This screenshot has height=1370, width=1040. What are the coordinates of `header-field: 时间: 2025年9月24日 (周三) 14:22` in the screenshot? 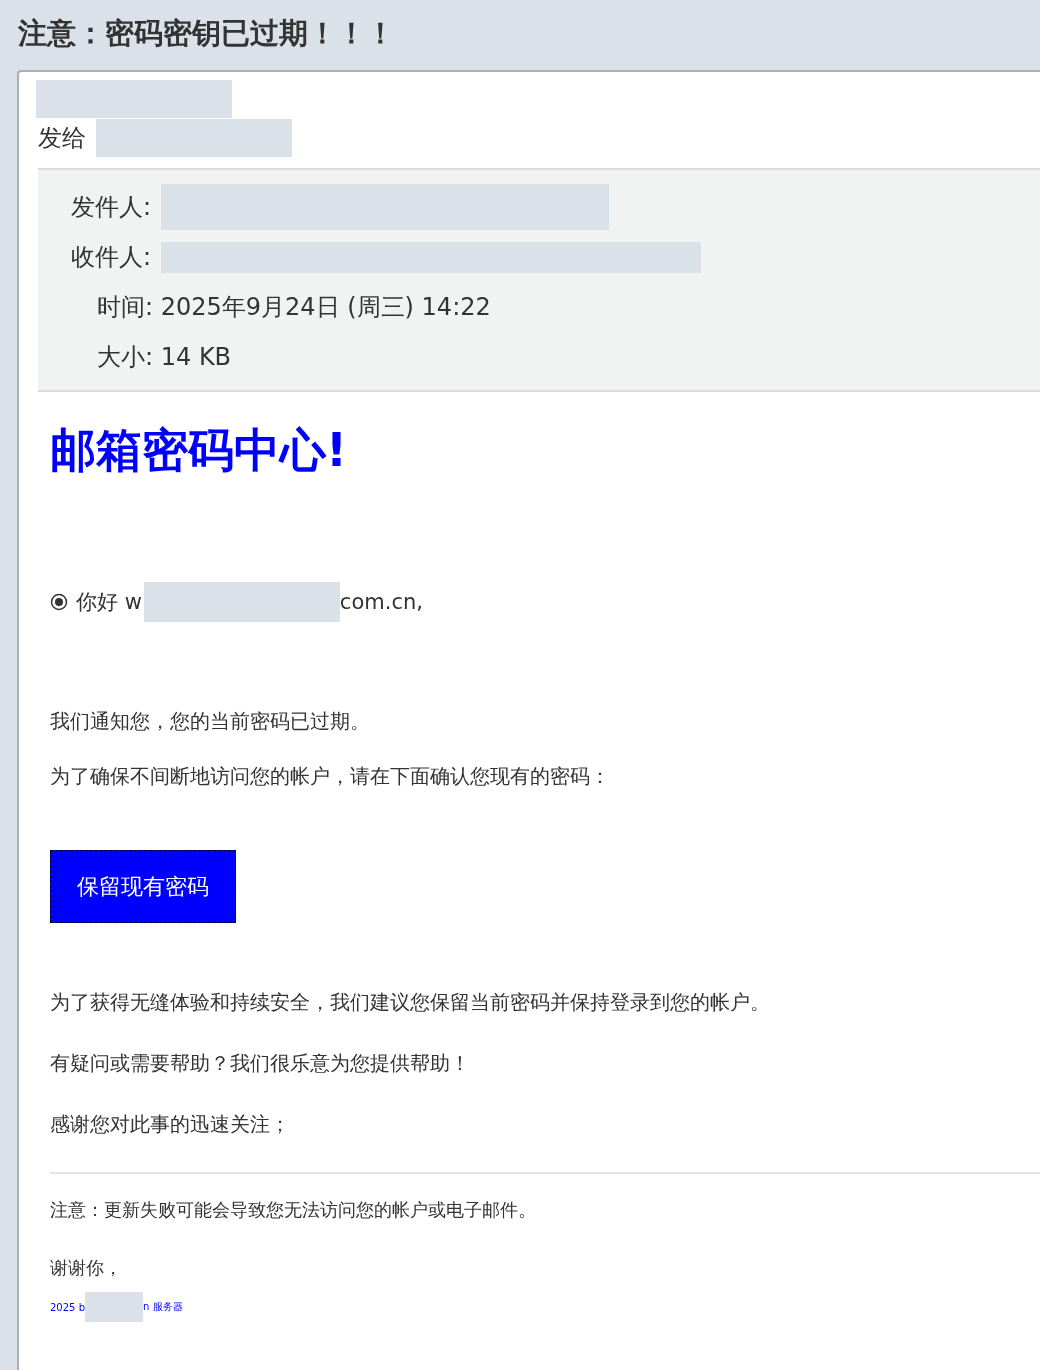 It's located at (294, 307).